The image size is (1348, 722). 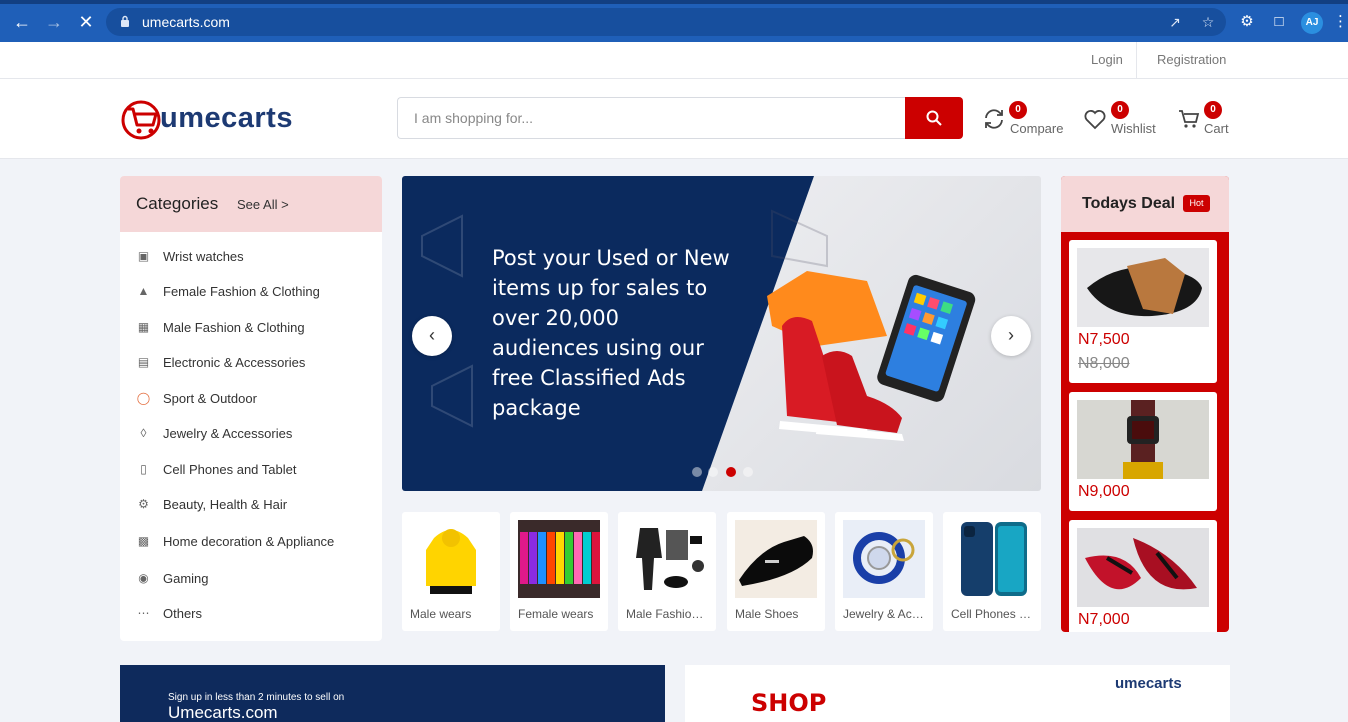 I want to click on category-item-sport: ◯ Sport & Outdoor, so click(x=251, y=399).